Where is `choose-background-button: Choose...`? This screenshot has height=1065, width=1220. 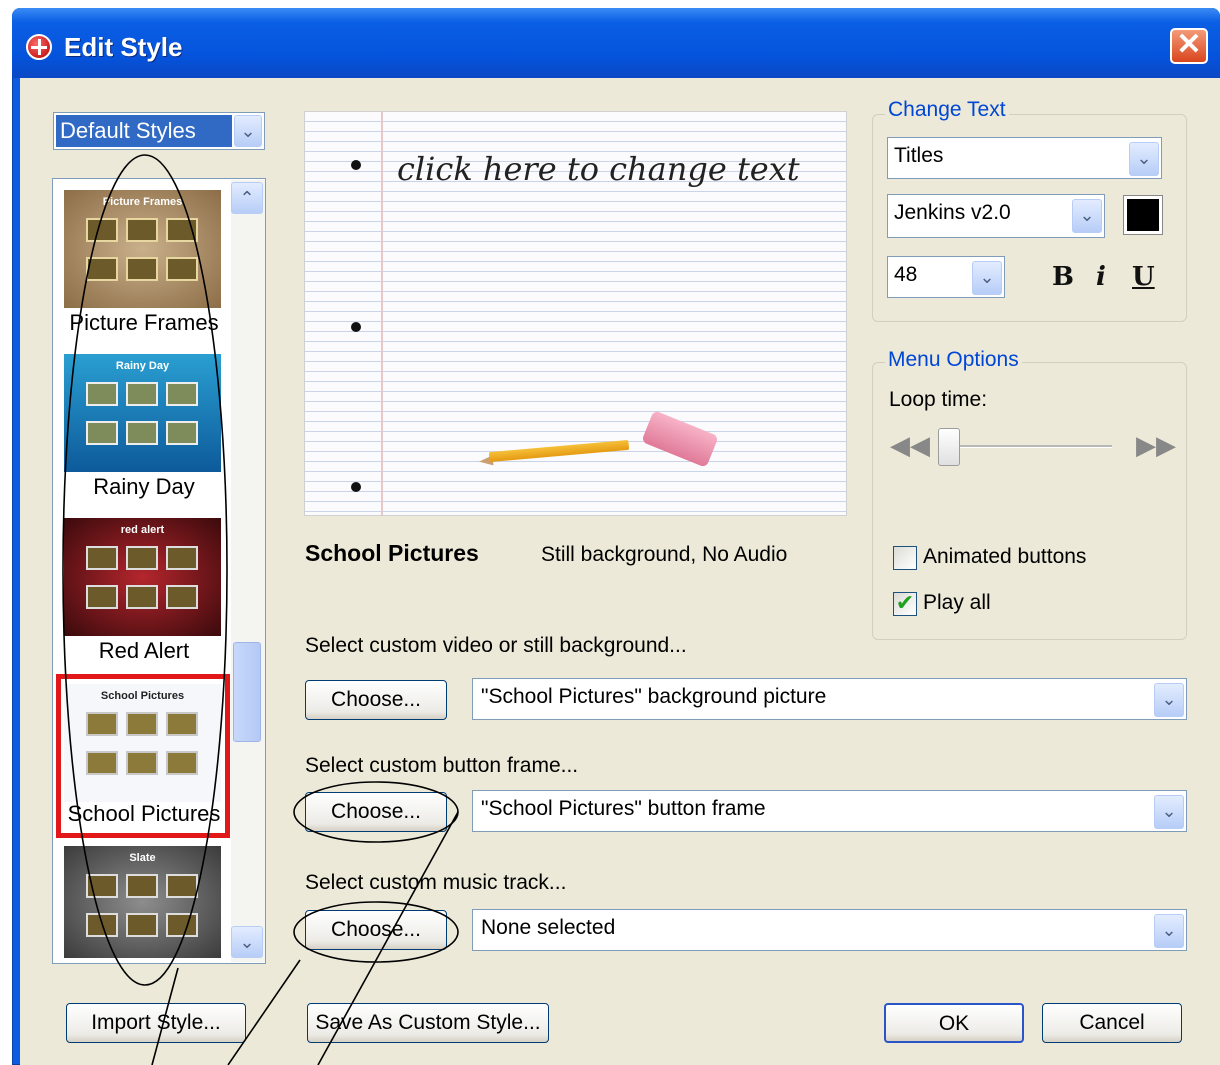
choose-background-button: Choose... is located at coordinates (376, 700).